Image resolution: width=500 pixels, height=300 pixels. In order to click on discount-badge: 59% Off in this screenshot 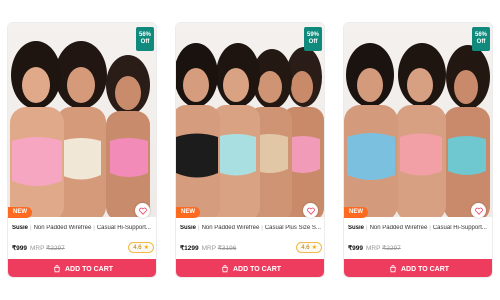, I will do `click(313, 39)`.